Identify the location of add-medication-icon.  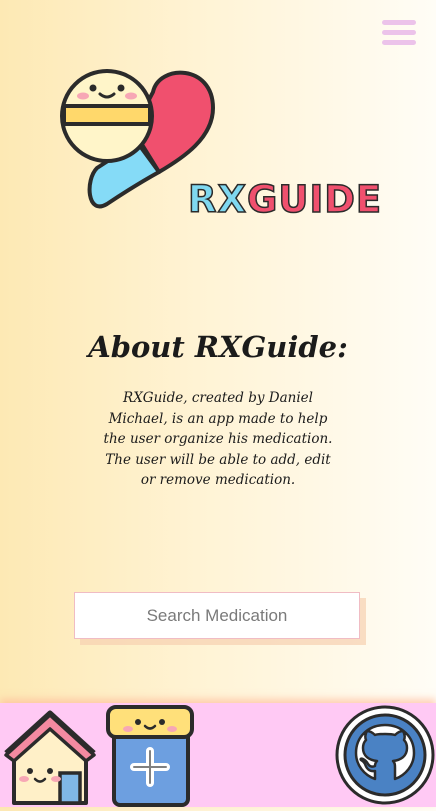
(150, 756).